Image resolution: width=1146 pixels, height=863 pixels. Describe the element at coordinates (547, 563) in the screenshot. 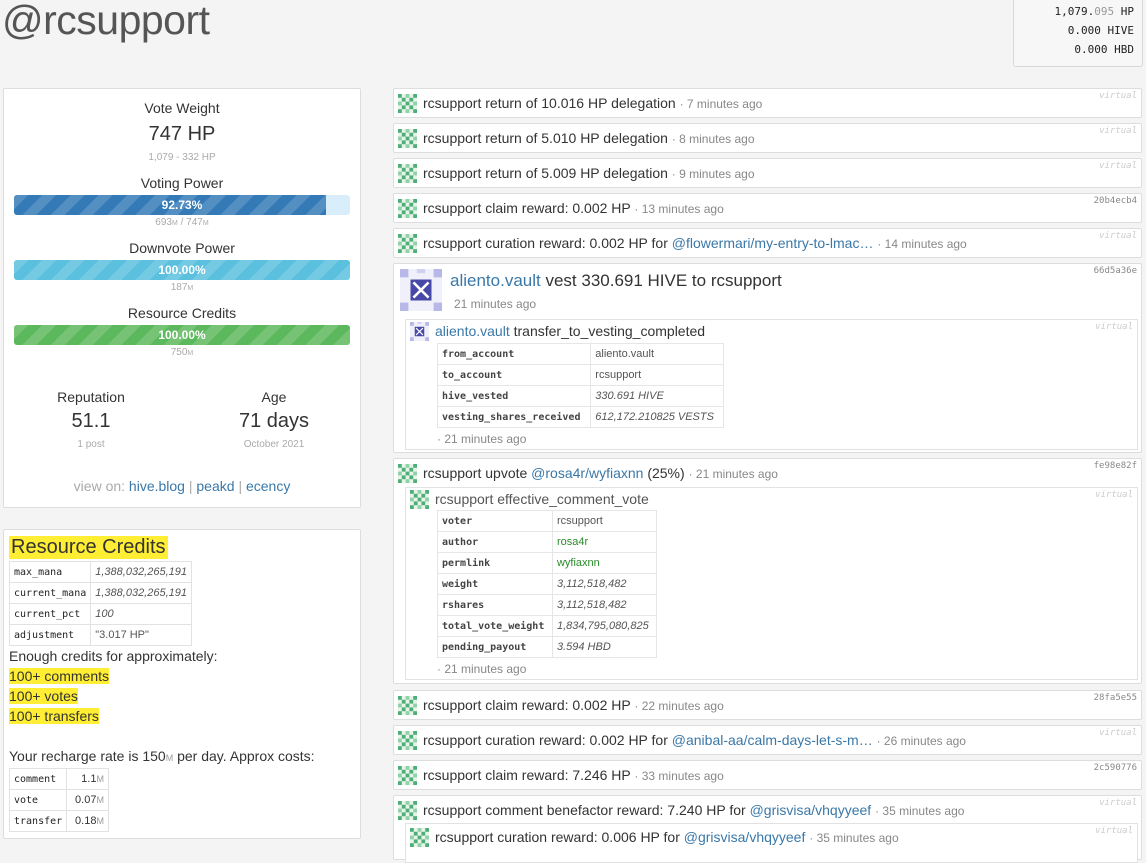

I see `table-row: permlink wyfiaxnn` at that location.